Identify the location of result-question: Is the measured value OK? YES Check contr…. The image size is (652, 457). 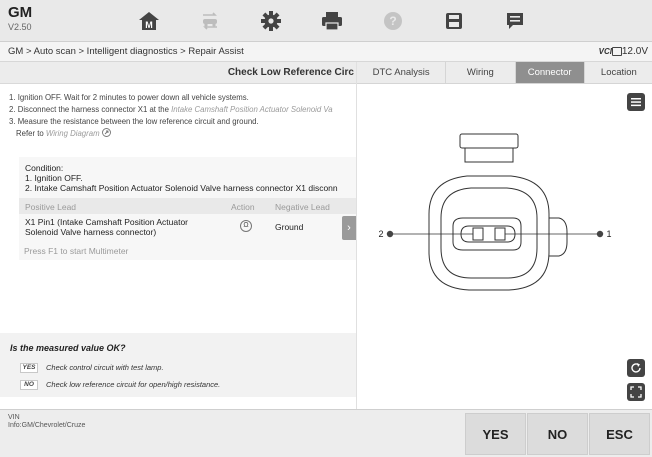
(178, 365).